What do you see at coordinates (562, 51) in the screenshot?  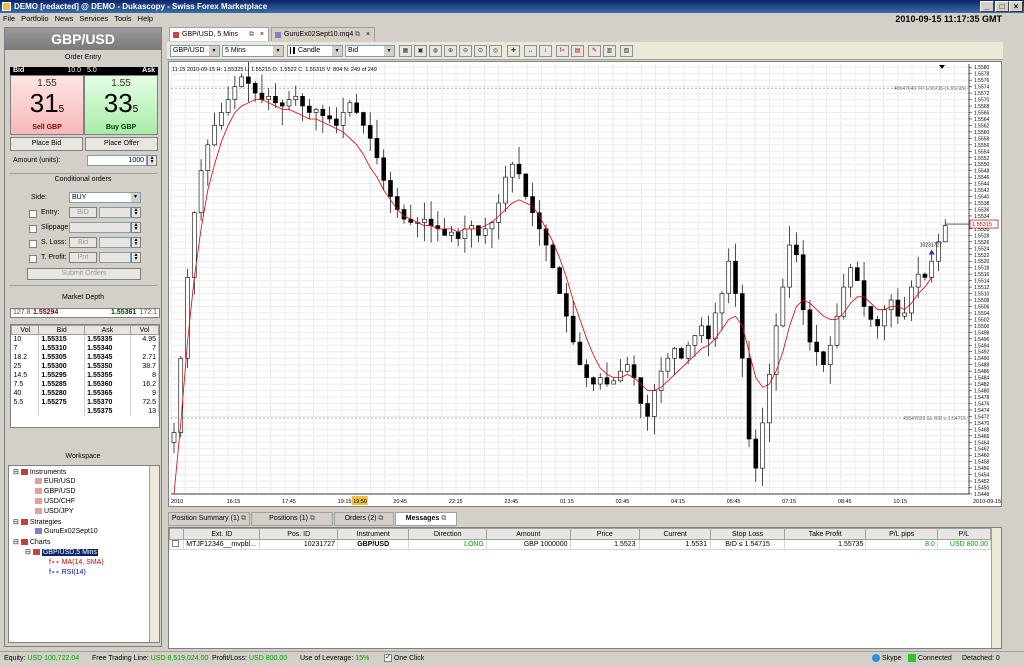 I see `indicator-icon: f∘` at bounding box center [562, 51].